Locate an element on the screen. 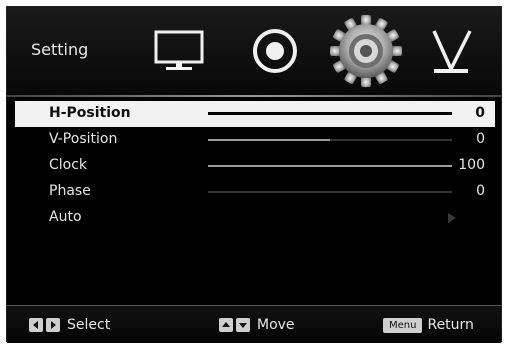 Image resolution: width=508 pixels, height=348 pixels. setting-label: H-Position is located at coordinates (90, 113).